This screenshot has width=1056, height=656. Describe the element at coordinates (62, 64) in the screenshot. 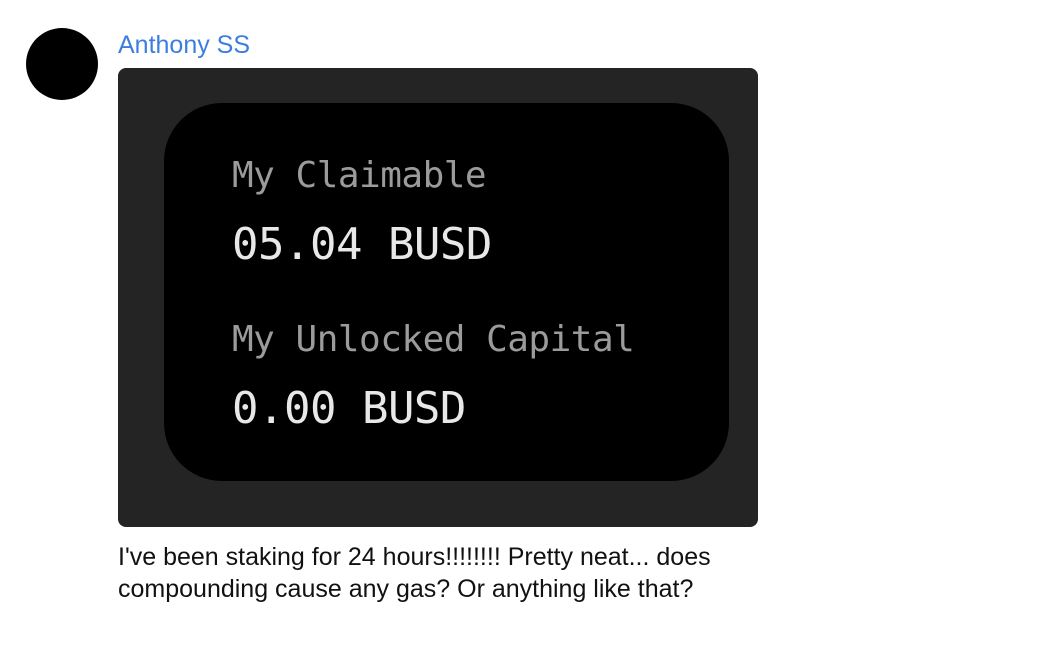

I see `avatar` at that location.